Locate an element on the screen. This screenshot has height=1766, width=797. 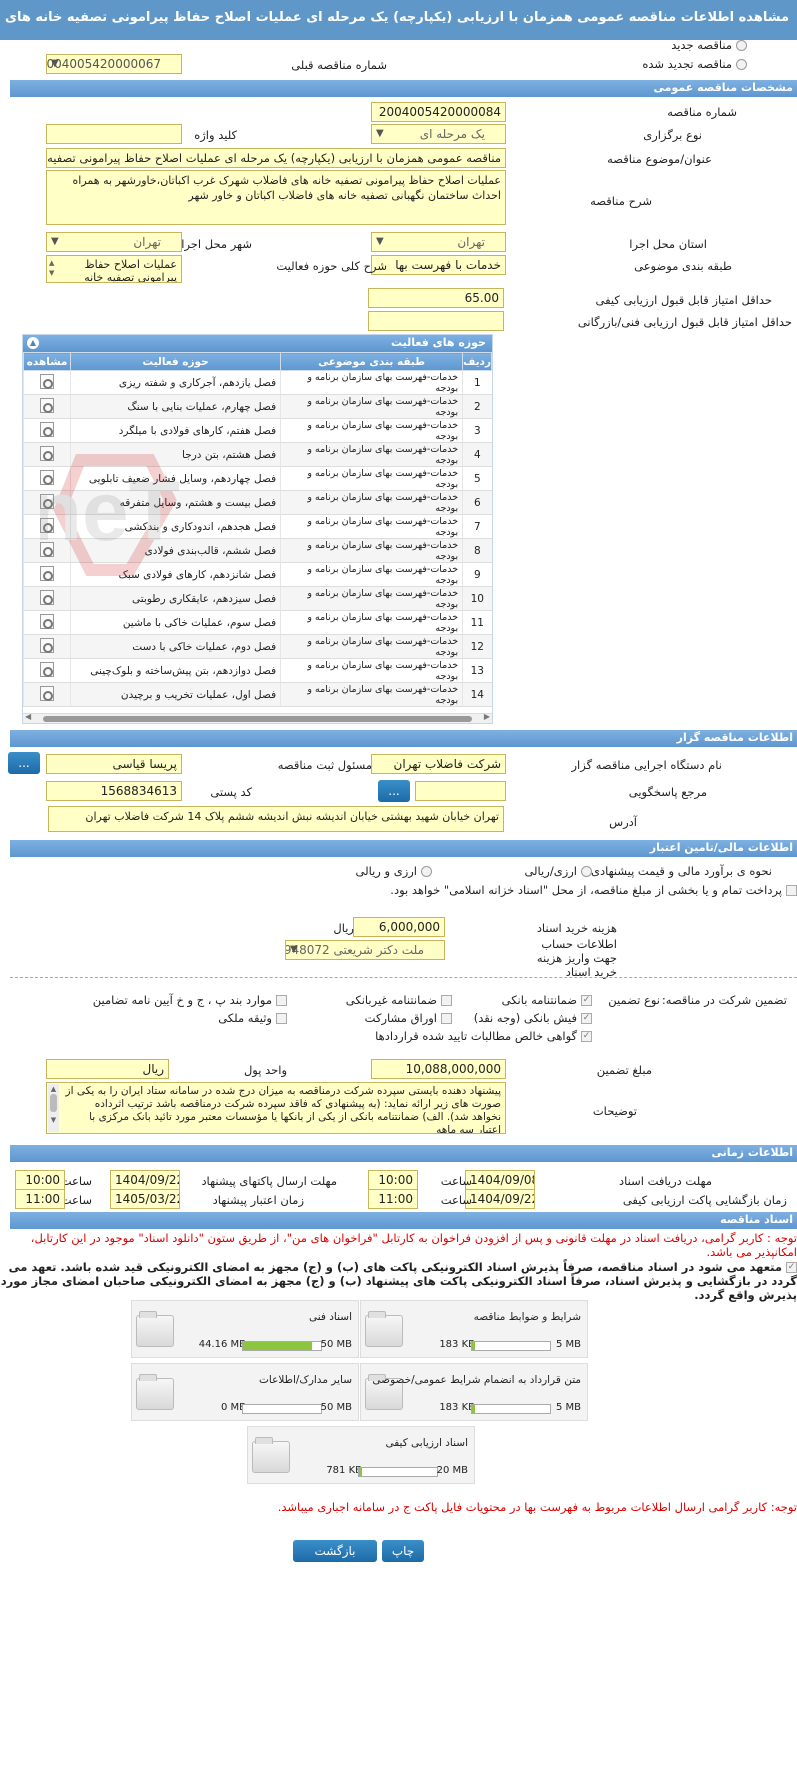
row-number: 8 is located at coordinates (477, 550).